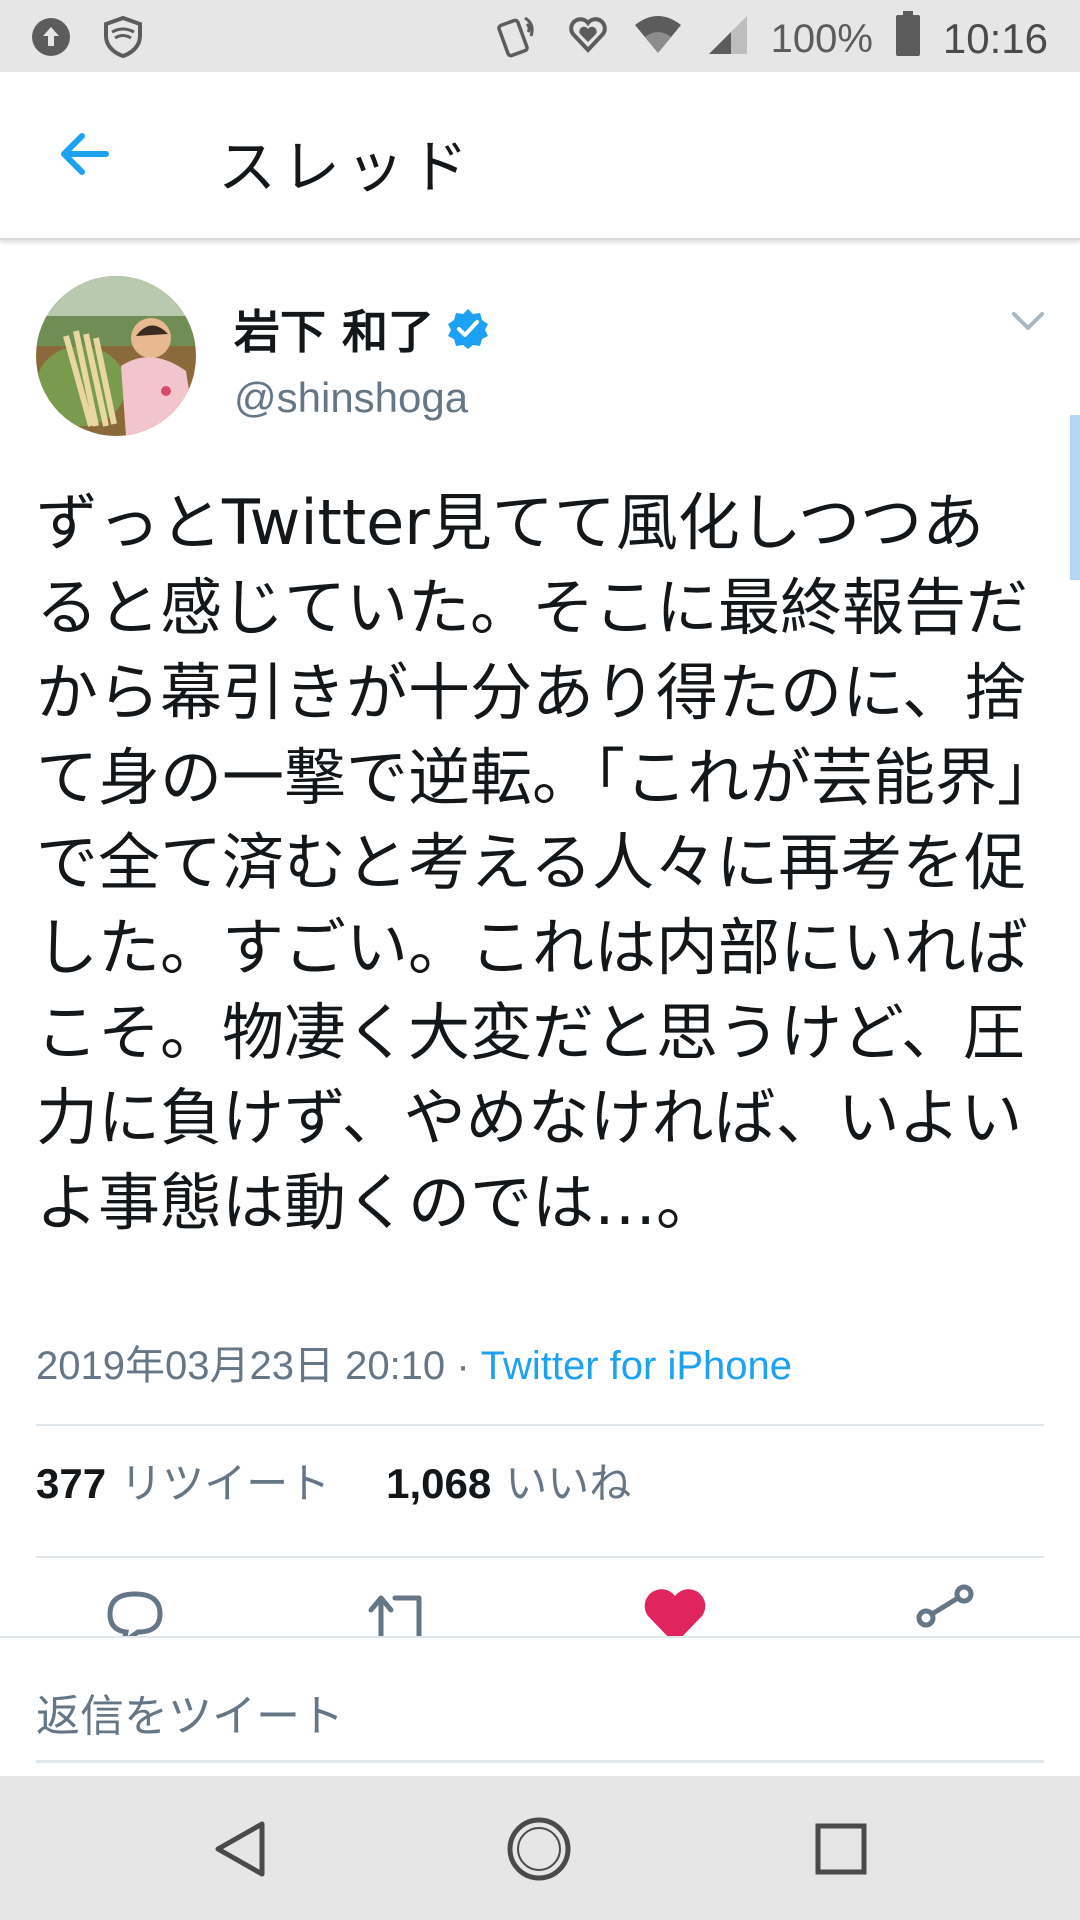  What do you see at coordinates (1075, 497) in the screenshot?
I see `scrollbar` at bounding box center [1075, 497].